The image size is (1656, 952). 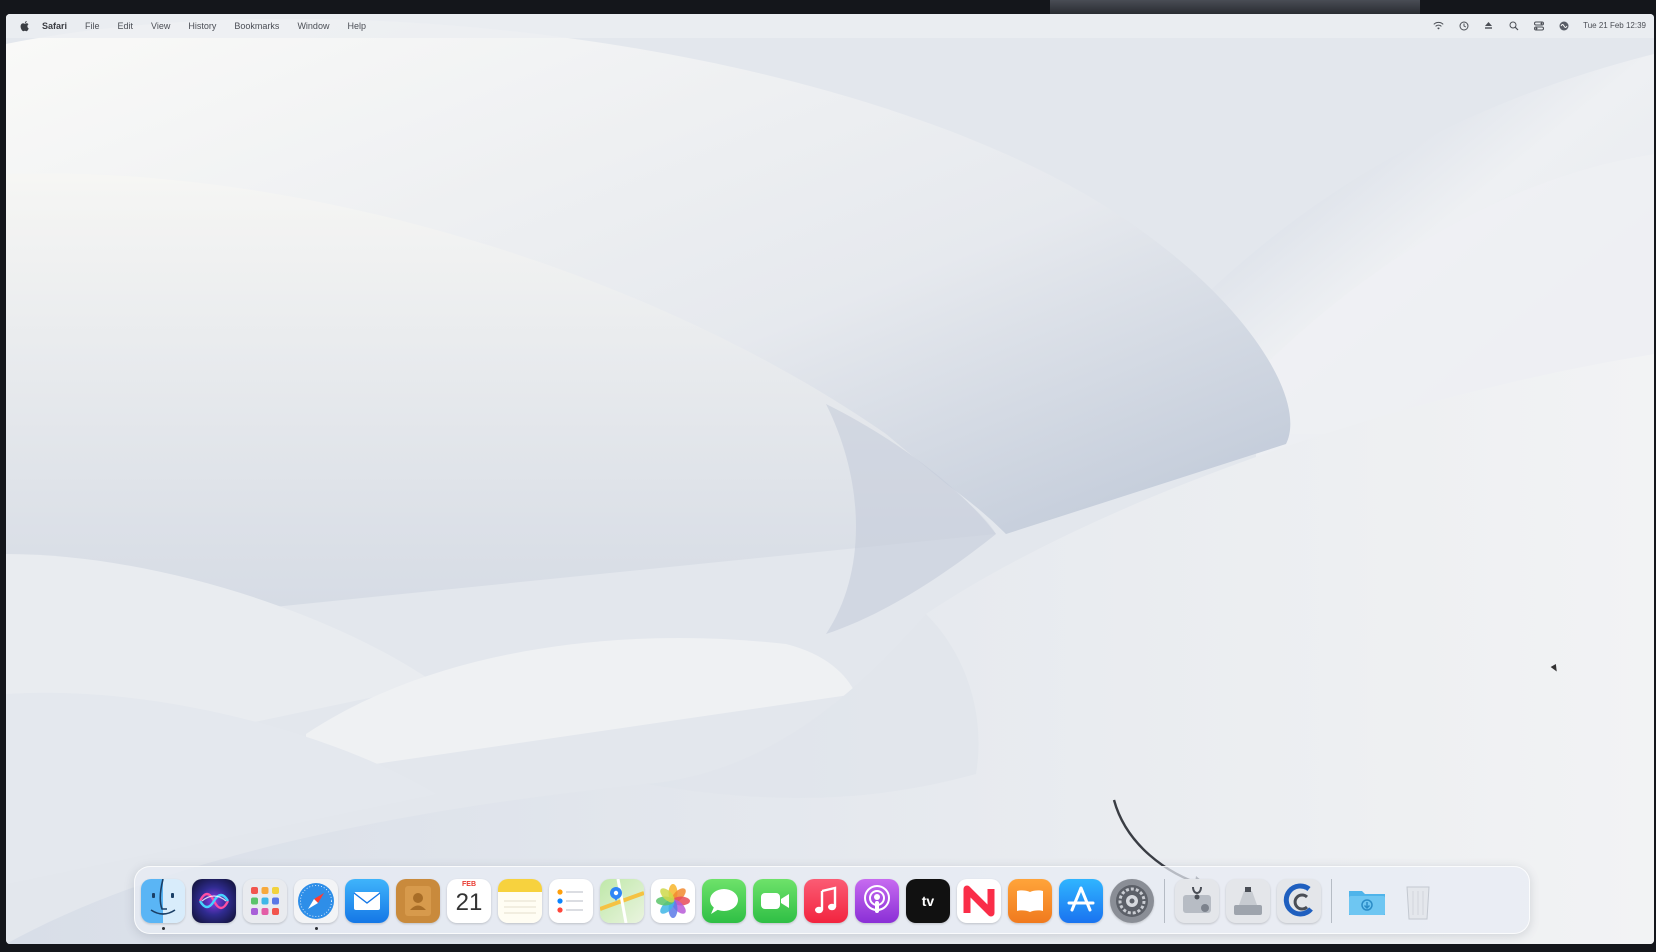 I want to click on dock: FEB 21 tv, so click(x=832, y=900).